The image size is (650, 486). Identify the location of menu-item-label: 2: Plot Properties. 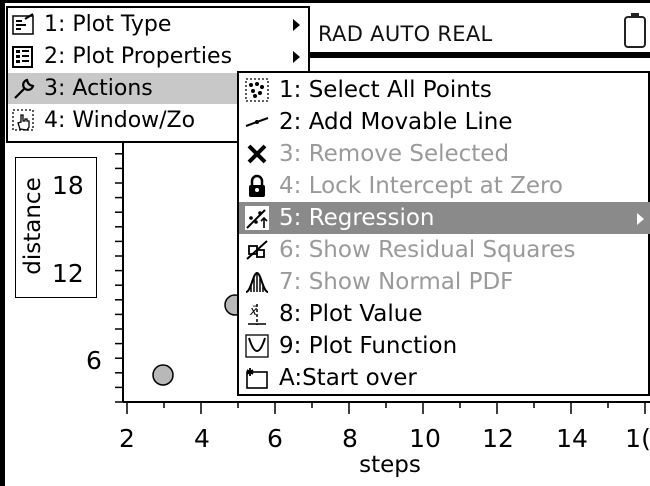
(138, 56).